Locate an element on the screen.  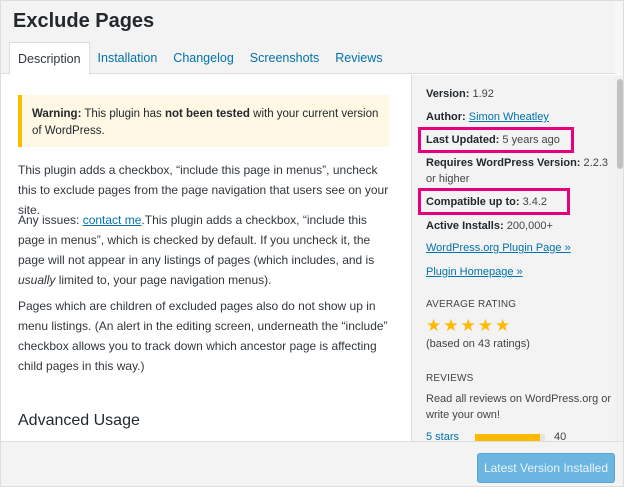
version-fact: Version: 1.92 is located at coordinates (460, 94).